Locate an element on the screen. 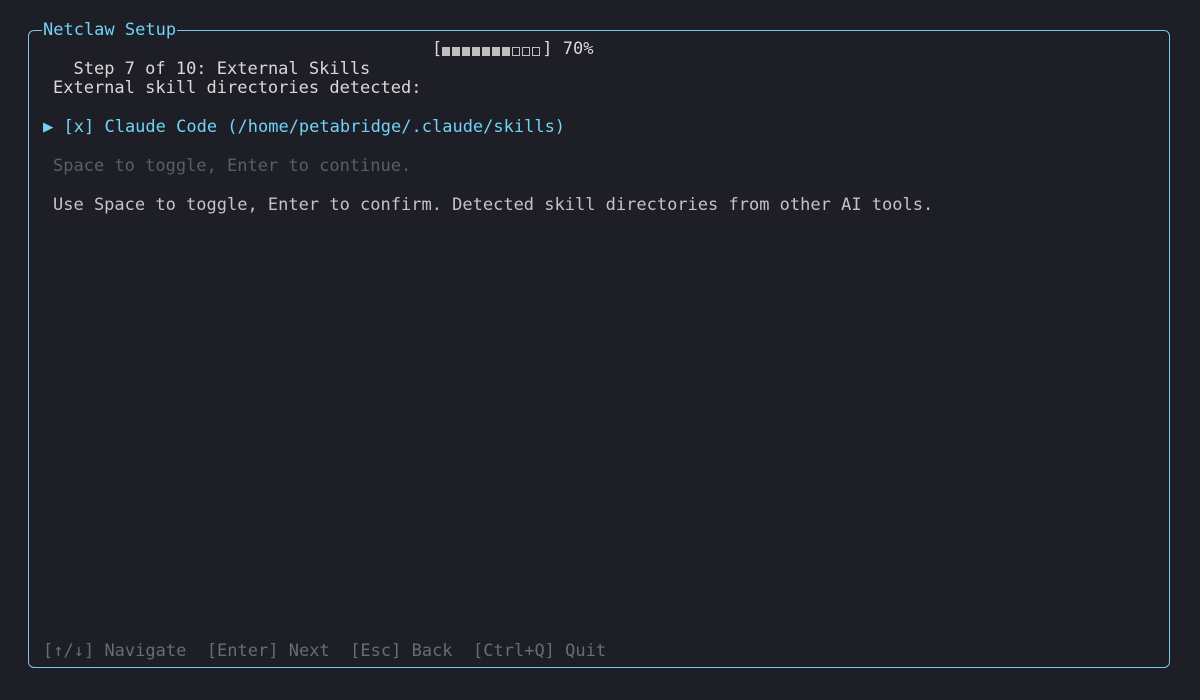 This screenshot has height=700, width=1200. progress-cells is located at coordinates (492, 49).